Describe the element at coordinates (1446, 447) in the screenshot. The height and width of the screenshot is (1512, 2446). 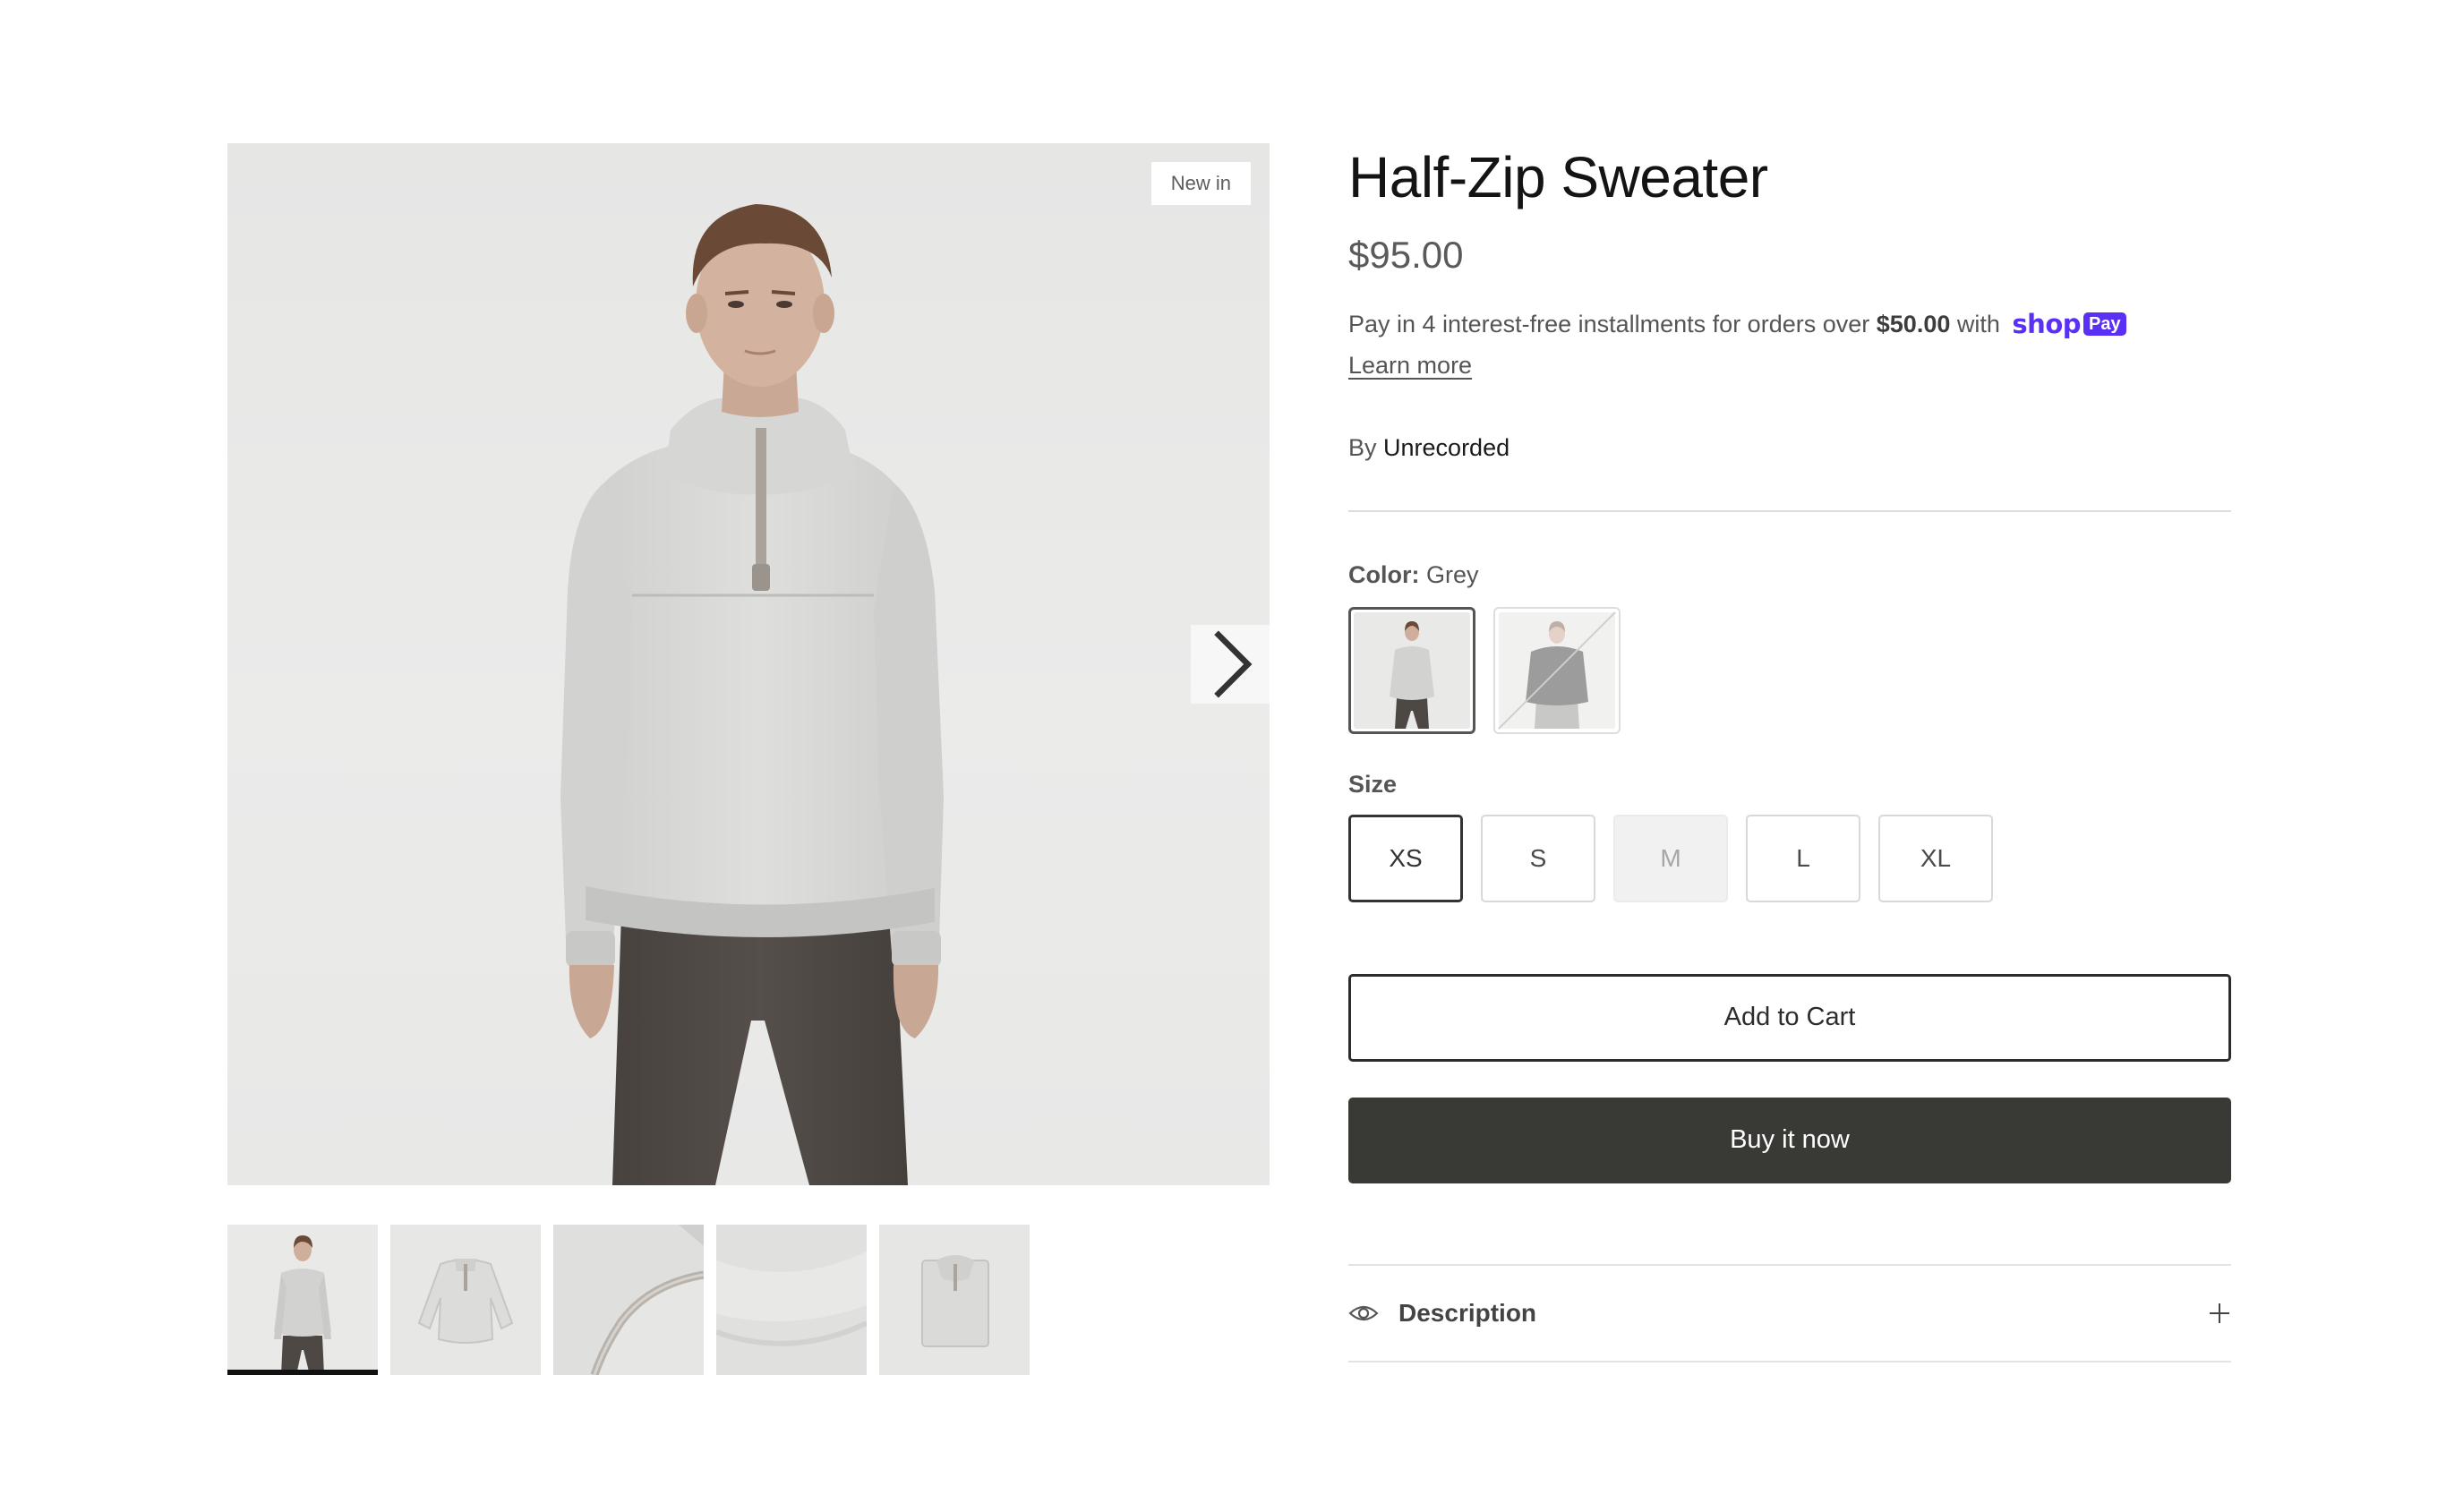
I see `vendor-name: Unrecorded` at that location.